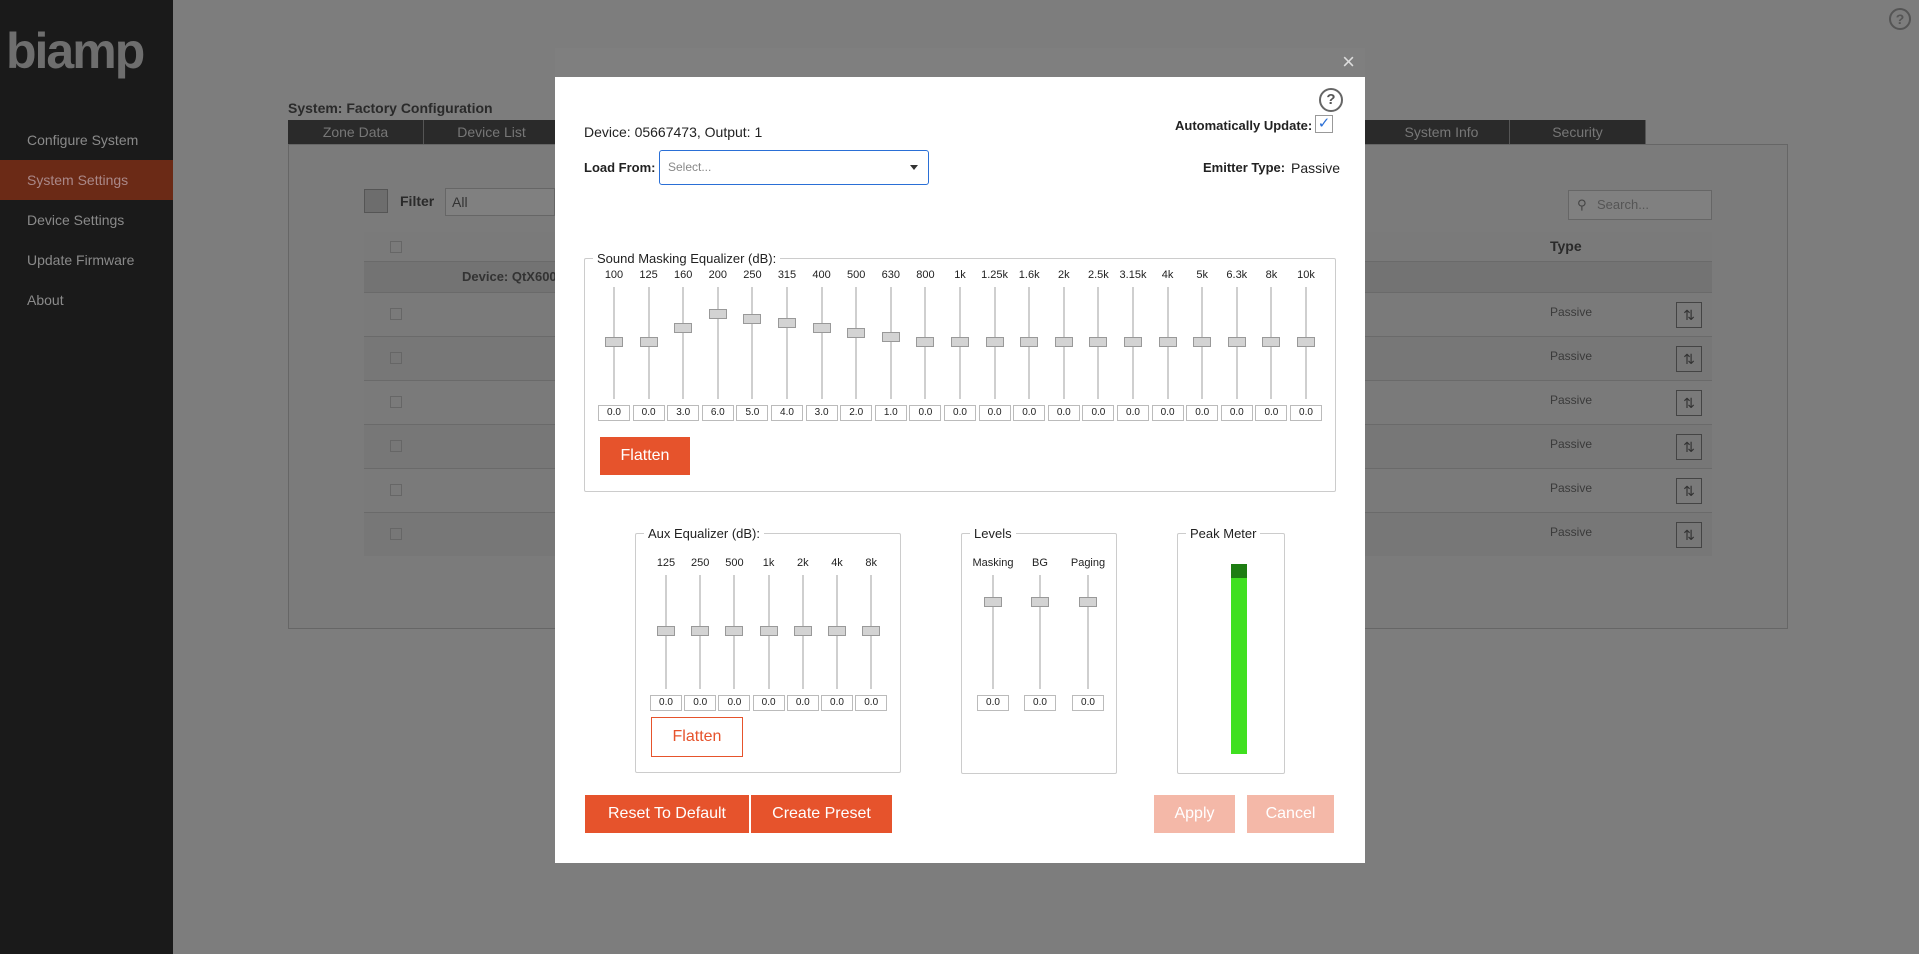  I want to click on sound-masking-value: 1.0, so click(890, 413).